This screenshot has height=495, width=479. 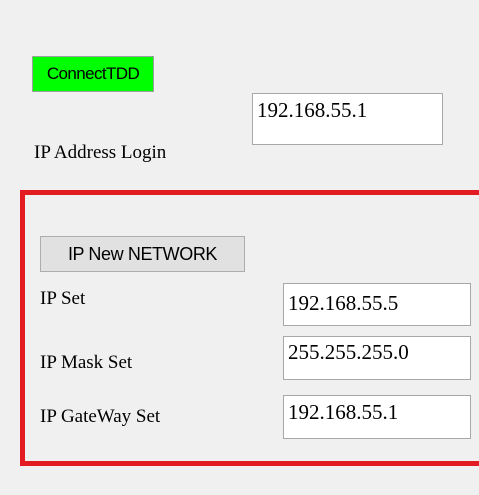 I want to click on ip-gateway-set-field: 192.168.55.1, so click(x=377, y=417).